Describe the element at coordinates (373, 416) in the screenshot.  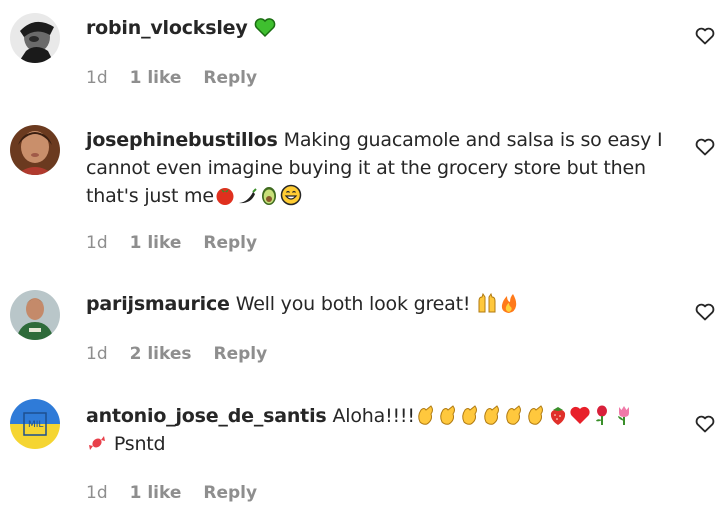
I see `comment-body: Aloha!!!!` at that location.